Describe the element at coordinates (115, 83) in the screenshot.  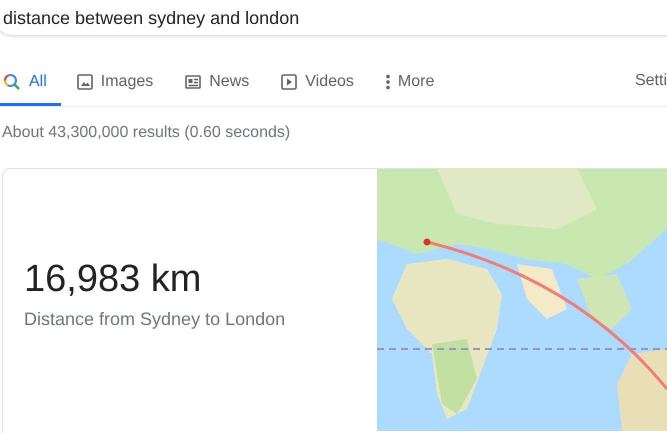
I see `tab: Images` at that location.